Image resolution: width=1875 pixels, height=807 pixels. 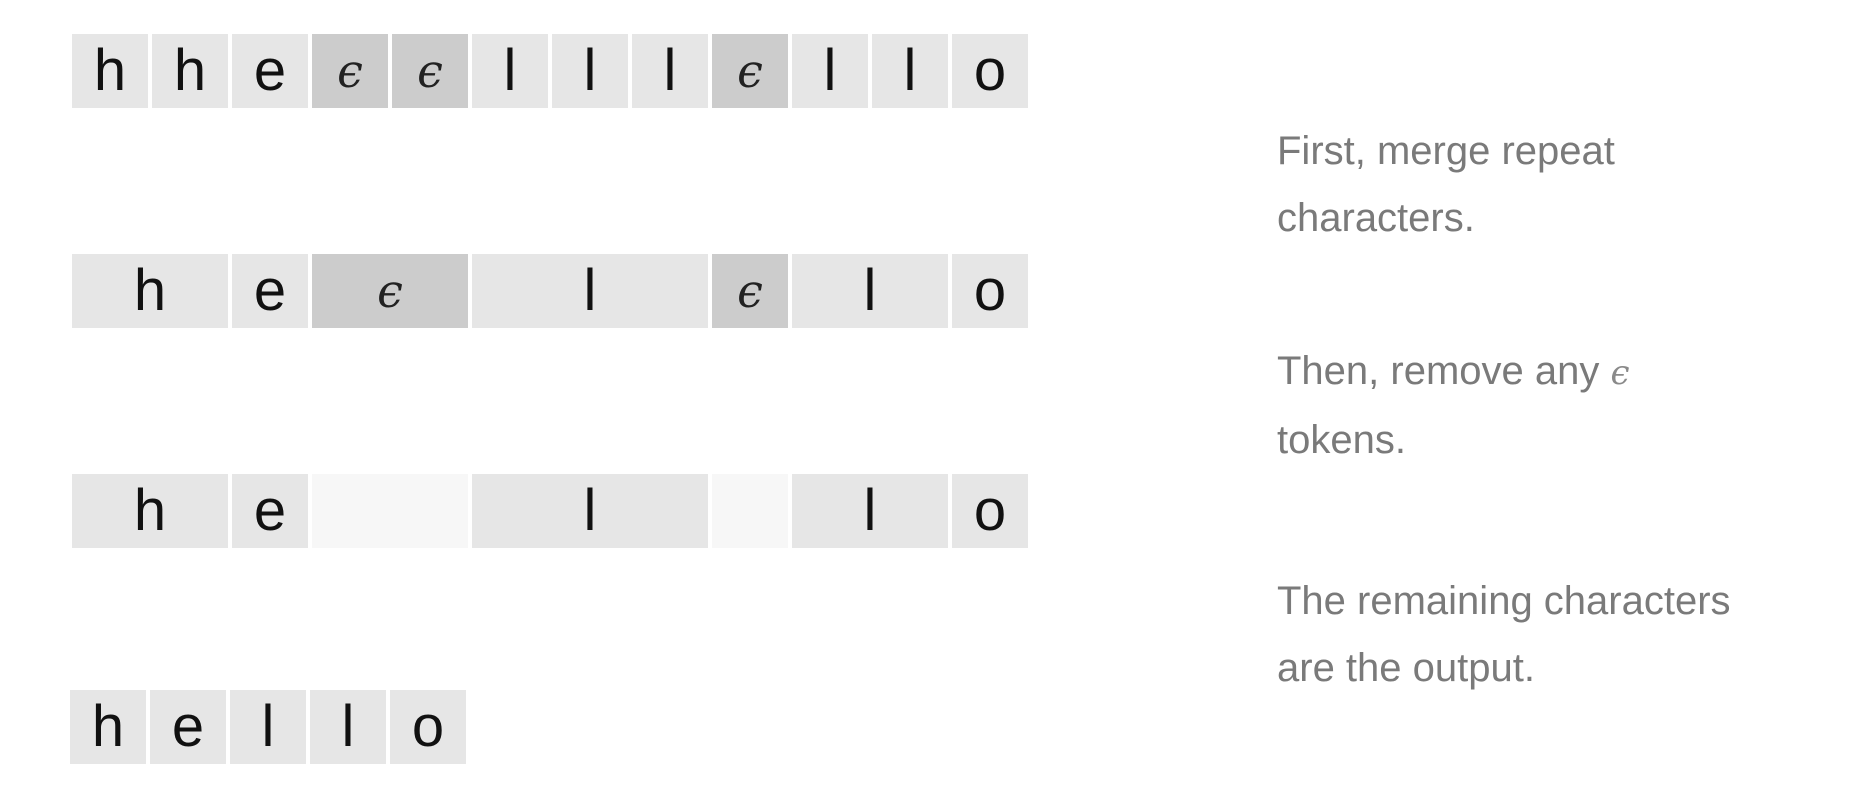 I want to click on output-step-note: The remaining characters are the output., so click(x=1557, y=635).